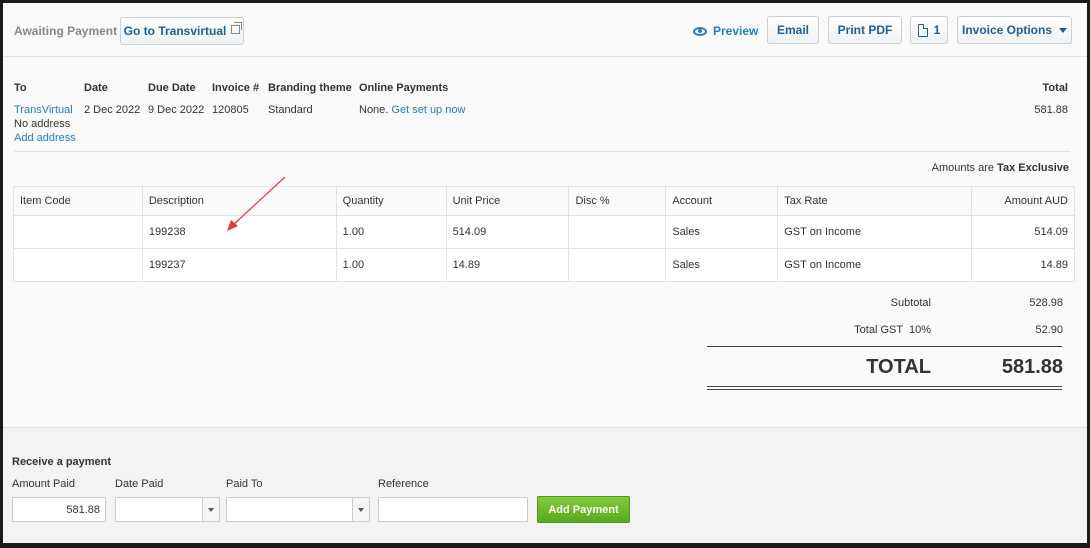 The image size is (1090, 548). I want to click on add-payment-button: Add Payment, so click(583, 509).